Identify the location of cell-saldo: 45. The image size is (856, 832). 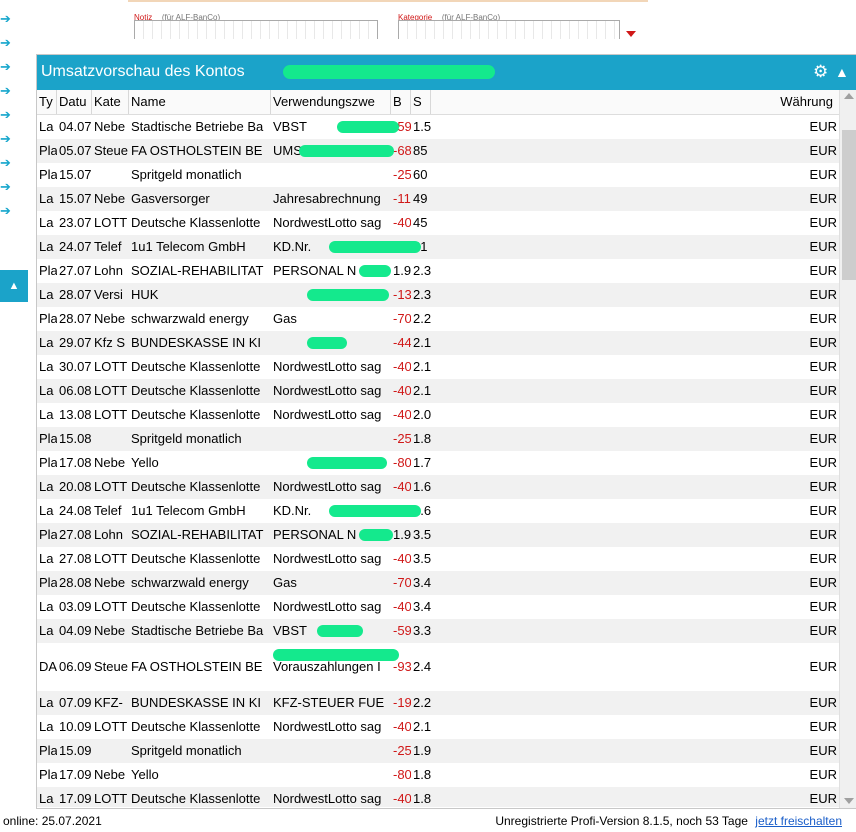
(420, 222).